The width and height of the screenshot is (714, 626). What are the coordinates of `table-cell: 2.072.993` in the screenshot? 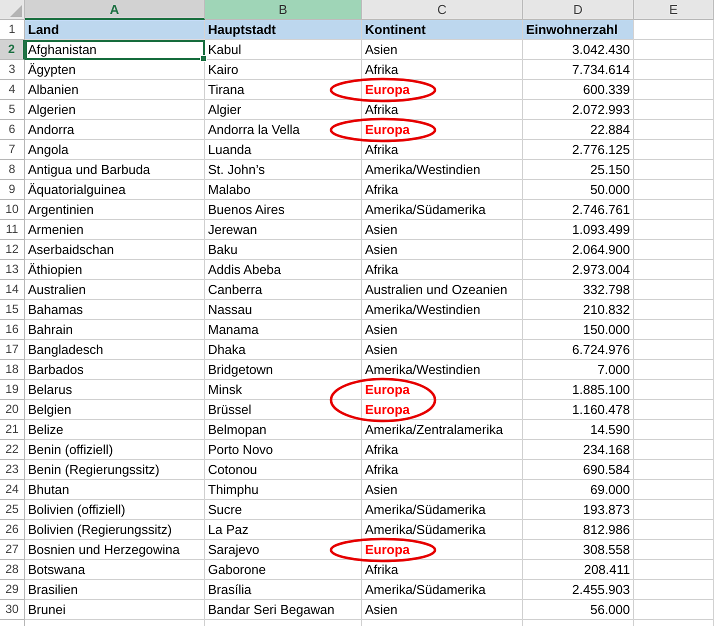 It's located at (578, 110).